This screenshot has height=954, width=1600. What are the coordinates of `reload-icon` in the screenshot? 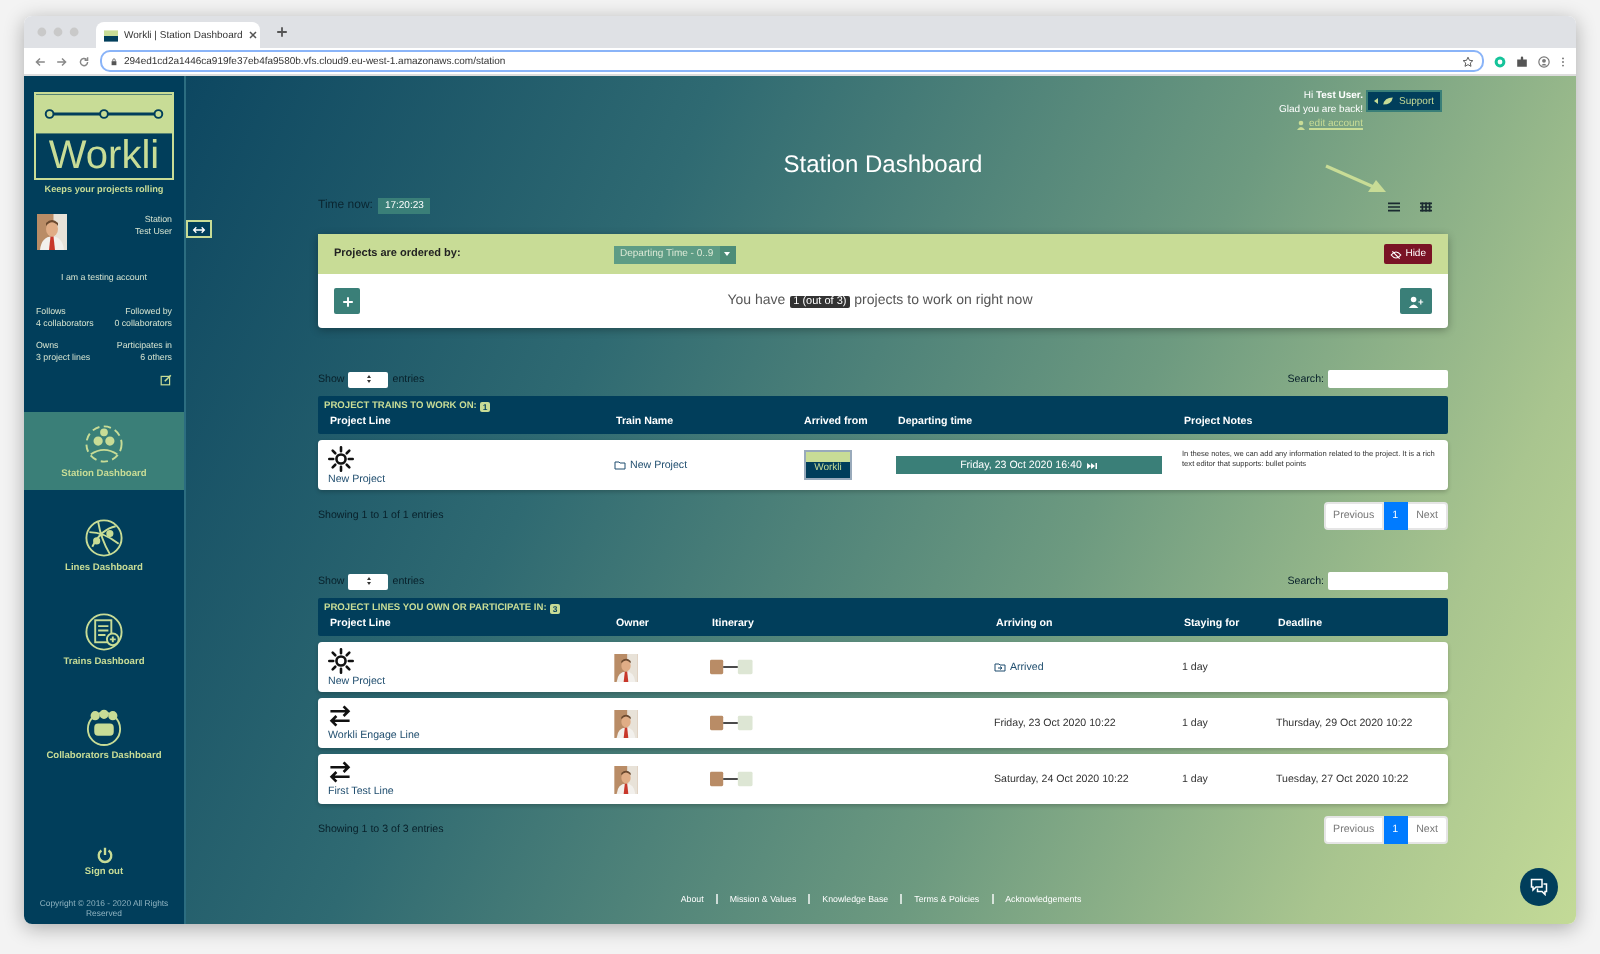 It's located at (84, 61).